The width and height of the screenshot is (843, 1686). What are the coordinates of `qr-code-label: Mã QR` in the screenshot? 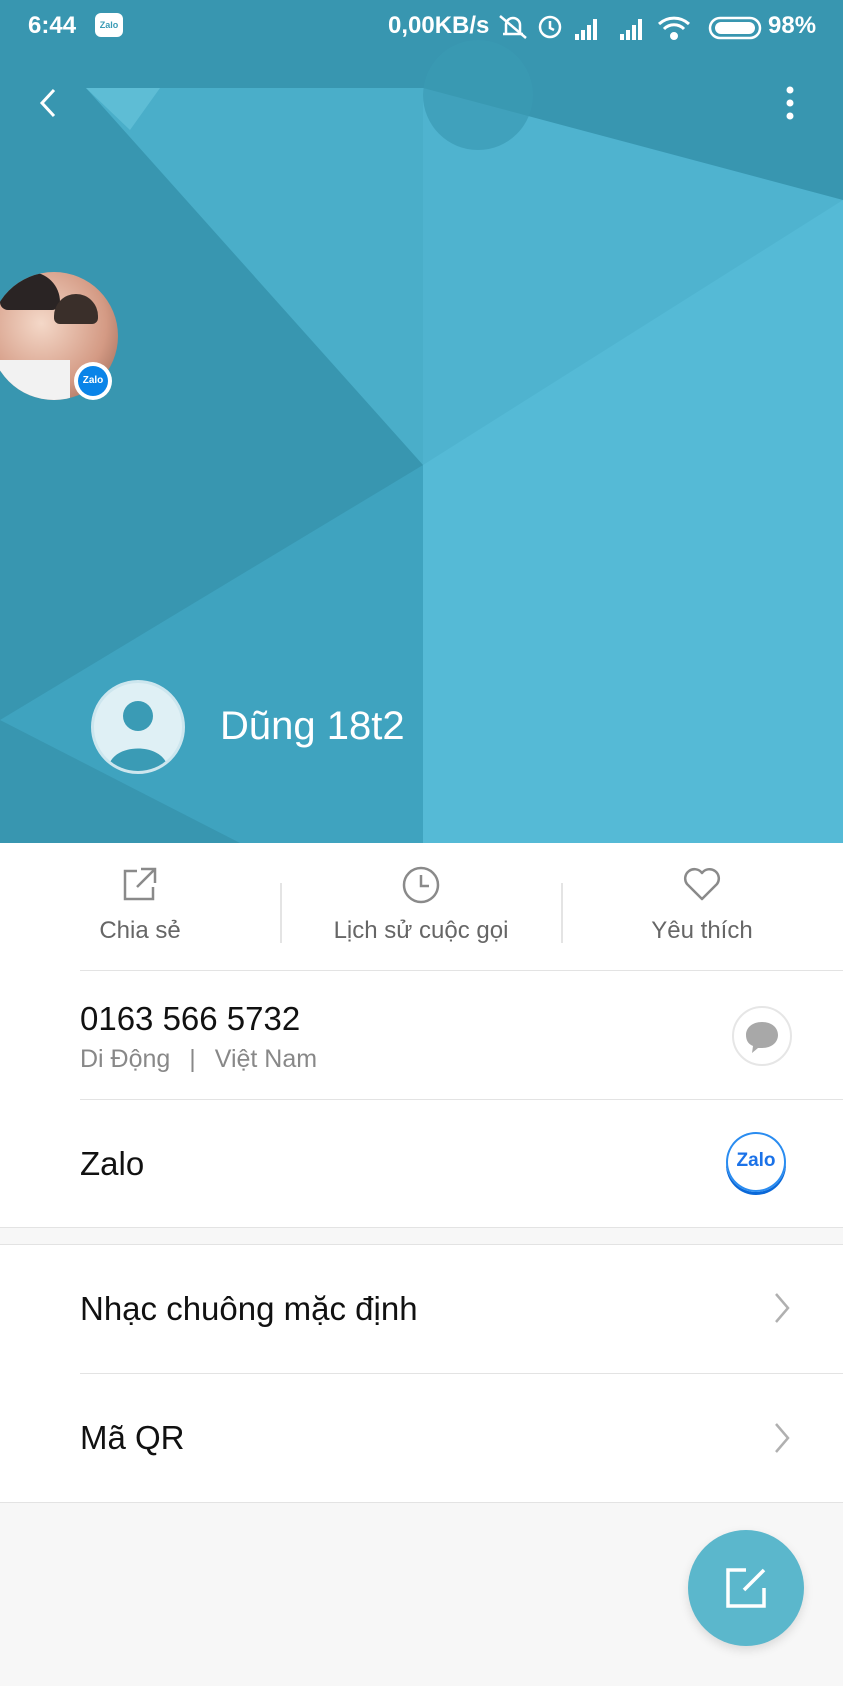 It's located at (132, 1437).